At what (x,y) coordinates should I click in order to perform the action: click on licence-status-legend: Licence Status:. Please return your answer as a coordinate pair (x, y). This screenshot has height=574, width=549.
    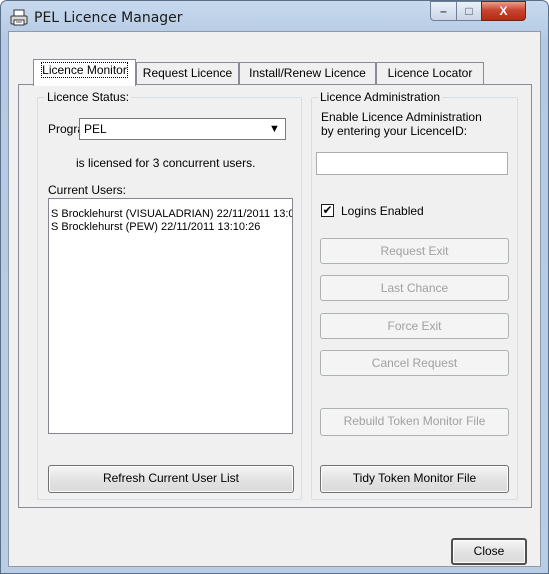
    Looking at the image, I should click on (88, 97).